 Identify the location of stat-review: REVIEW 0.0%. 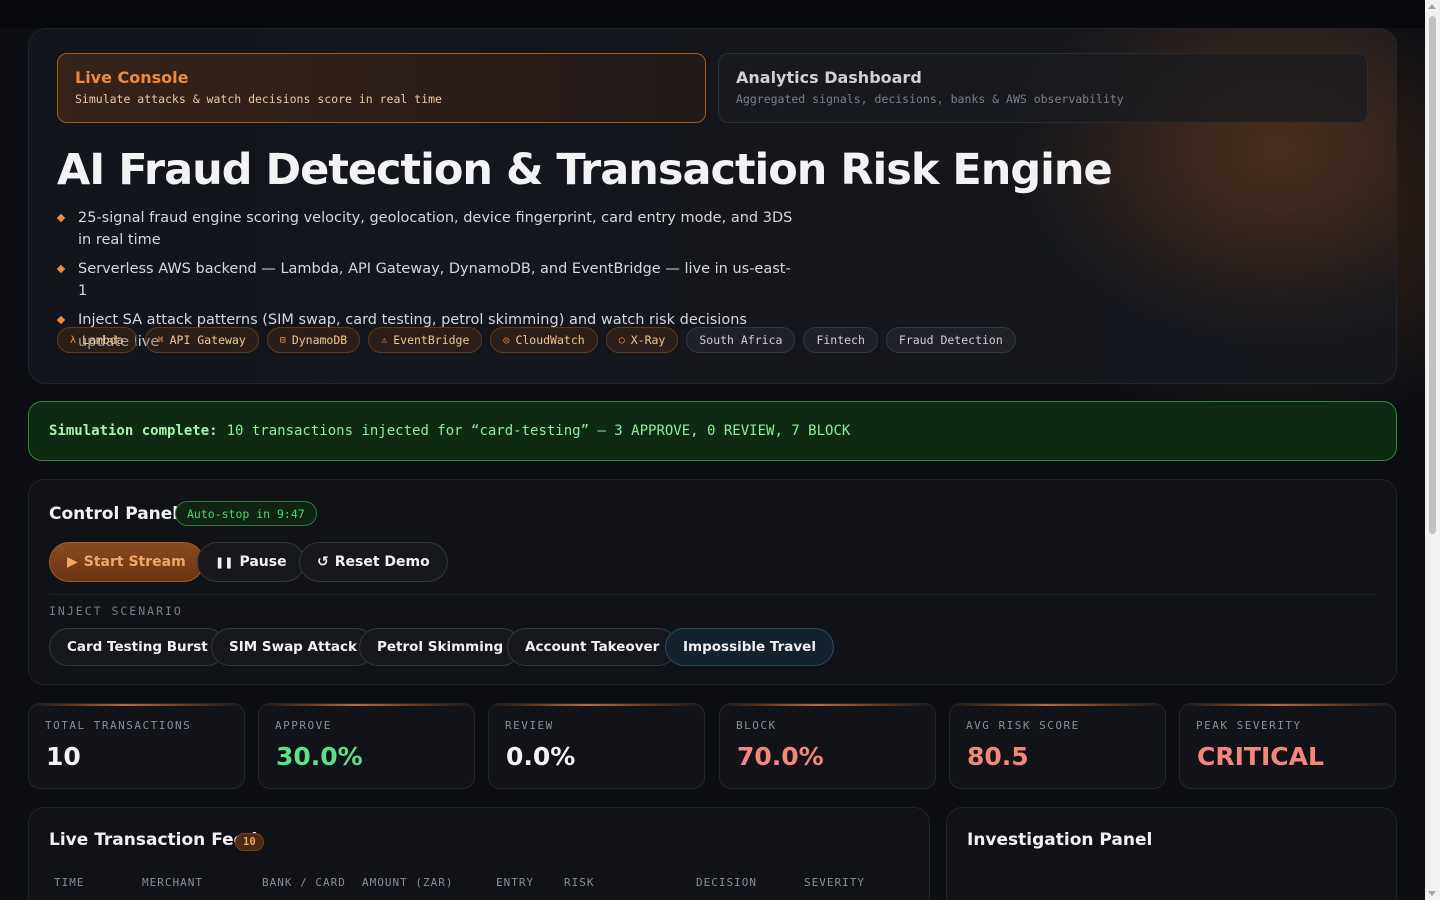
(596, 746).